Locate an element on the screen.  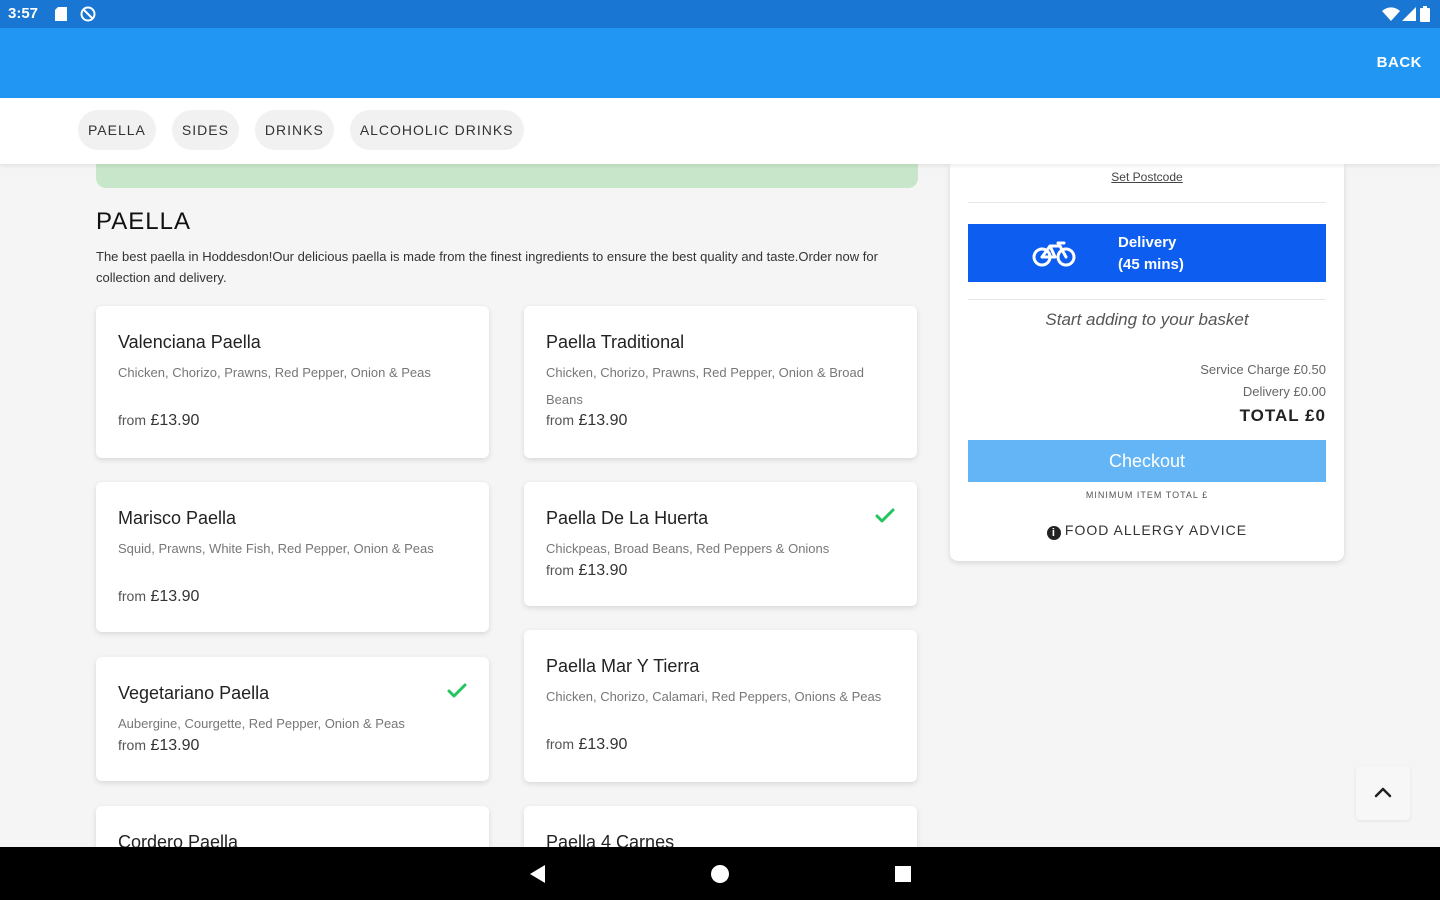
category-chip-alcoholic-drinks: ALCOHOLIC DRINKS is located at coordinates (436, 130).